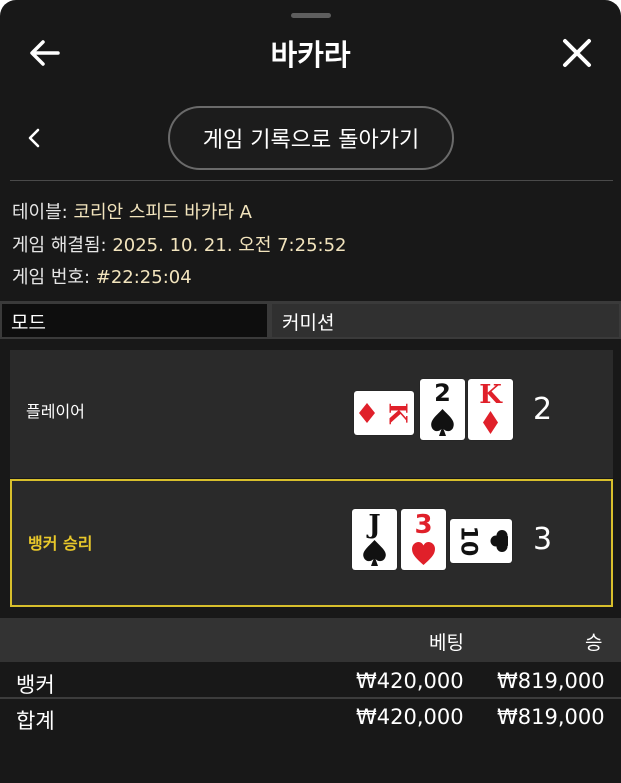 The width and height of the screenshot is (621, 783). I want to click on win-amount: ₩819,000, so click(551, 681).